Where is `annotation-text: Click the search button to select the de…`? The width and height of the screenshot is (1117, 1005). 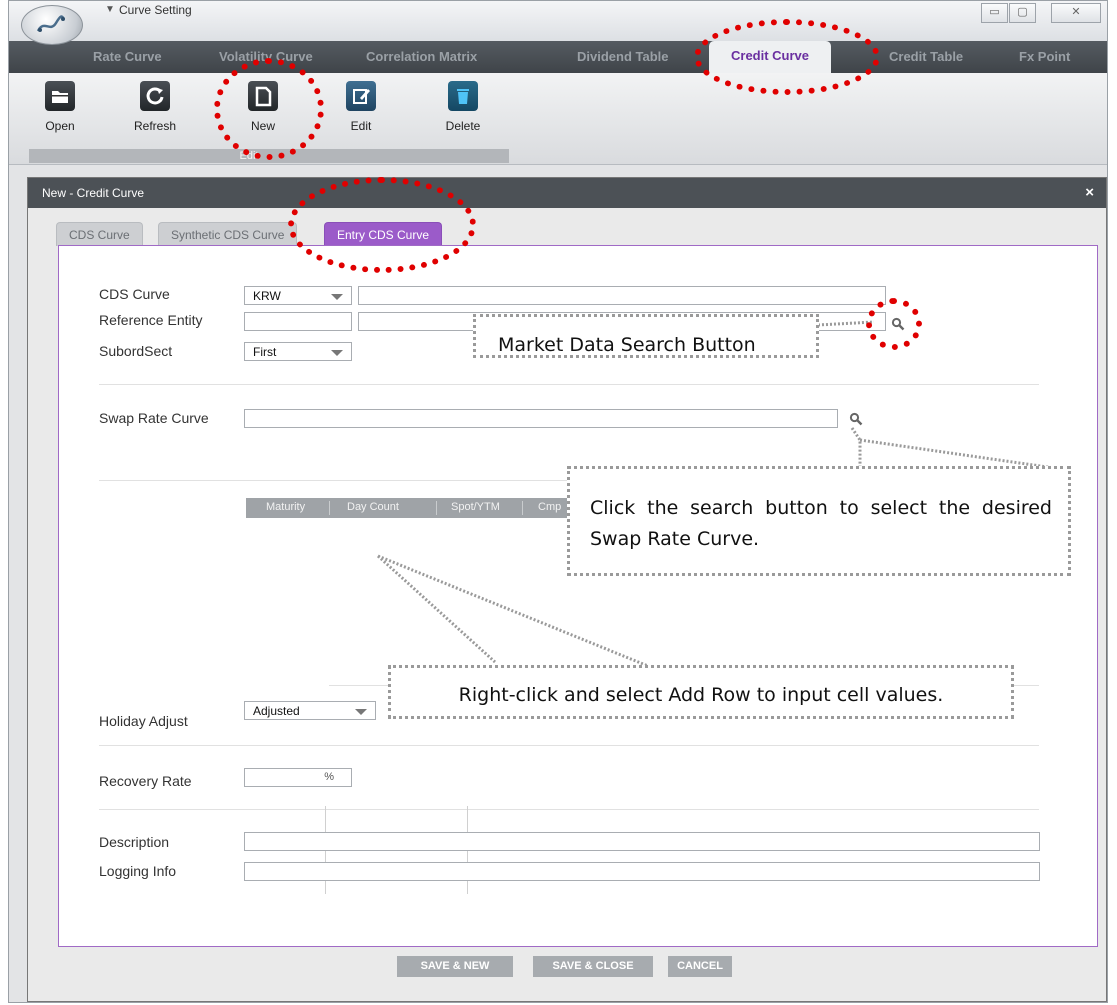 annotation-text: Click the search button to select the de… is located at coordinates (821, 523).